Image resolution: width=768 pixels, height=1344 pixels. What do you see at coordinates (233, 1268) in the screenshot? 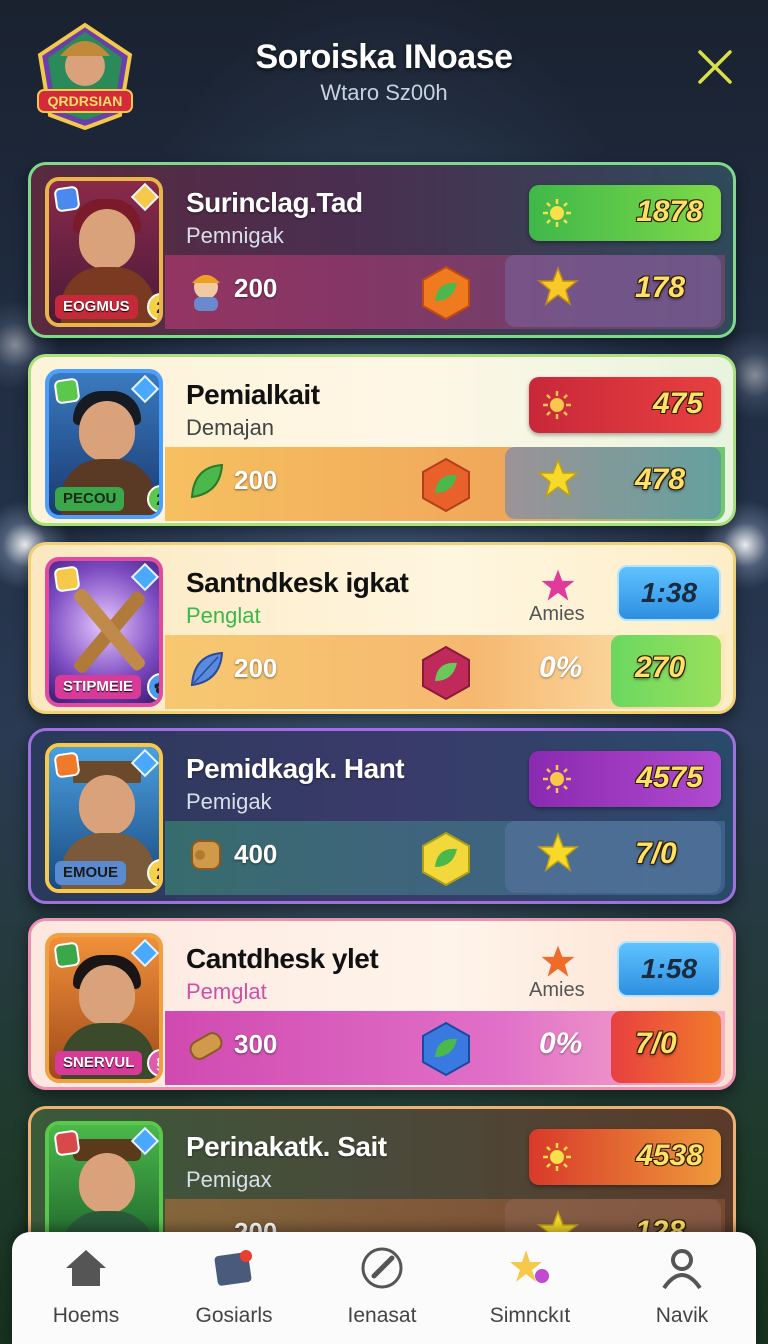
I see `tablet-icon` at bounding box center [233, 1268].